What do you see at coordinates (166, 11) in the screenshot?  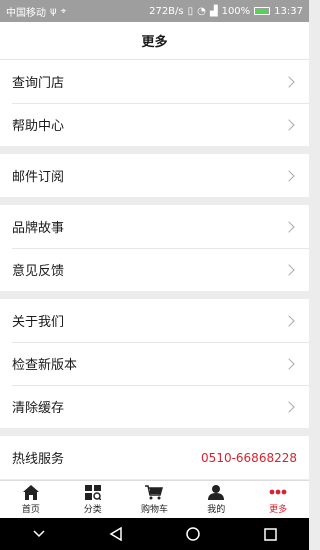 I see `network-speed: 272B/s` at bounding box center [166, 11].